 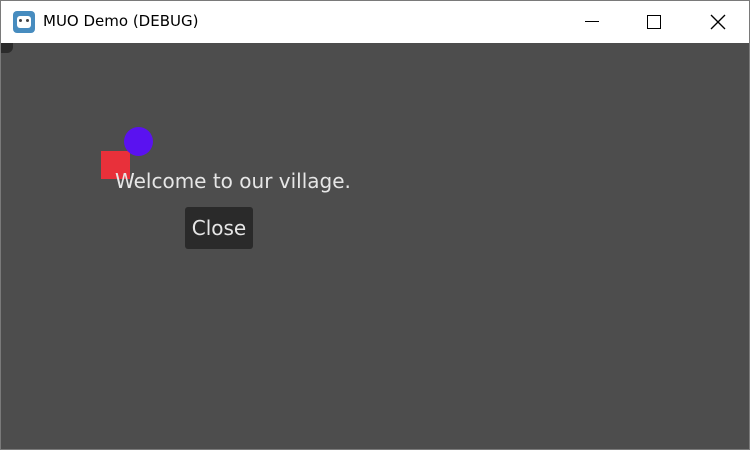 What do you see at coordinates (138, 141) in the screenshot?
I see `npc-circle` at bounding box center [138, 141].